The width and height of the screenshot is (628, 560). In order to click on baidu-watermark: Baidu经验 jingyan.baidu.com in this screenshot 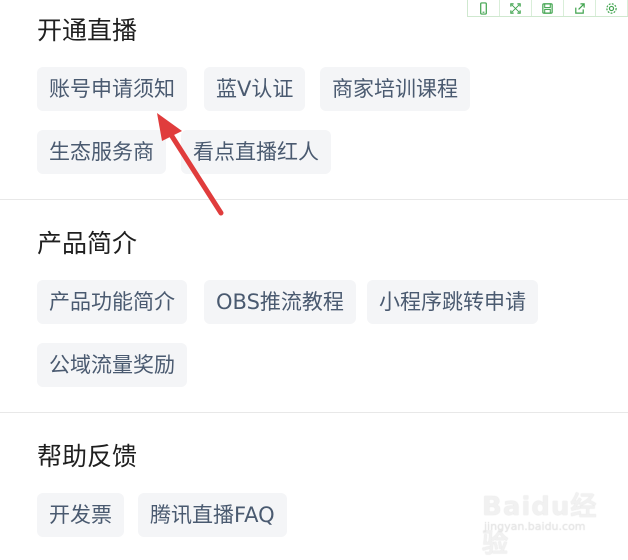, I will do `click(550, 520)`.